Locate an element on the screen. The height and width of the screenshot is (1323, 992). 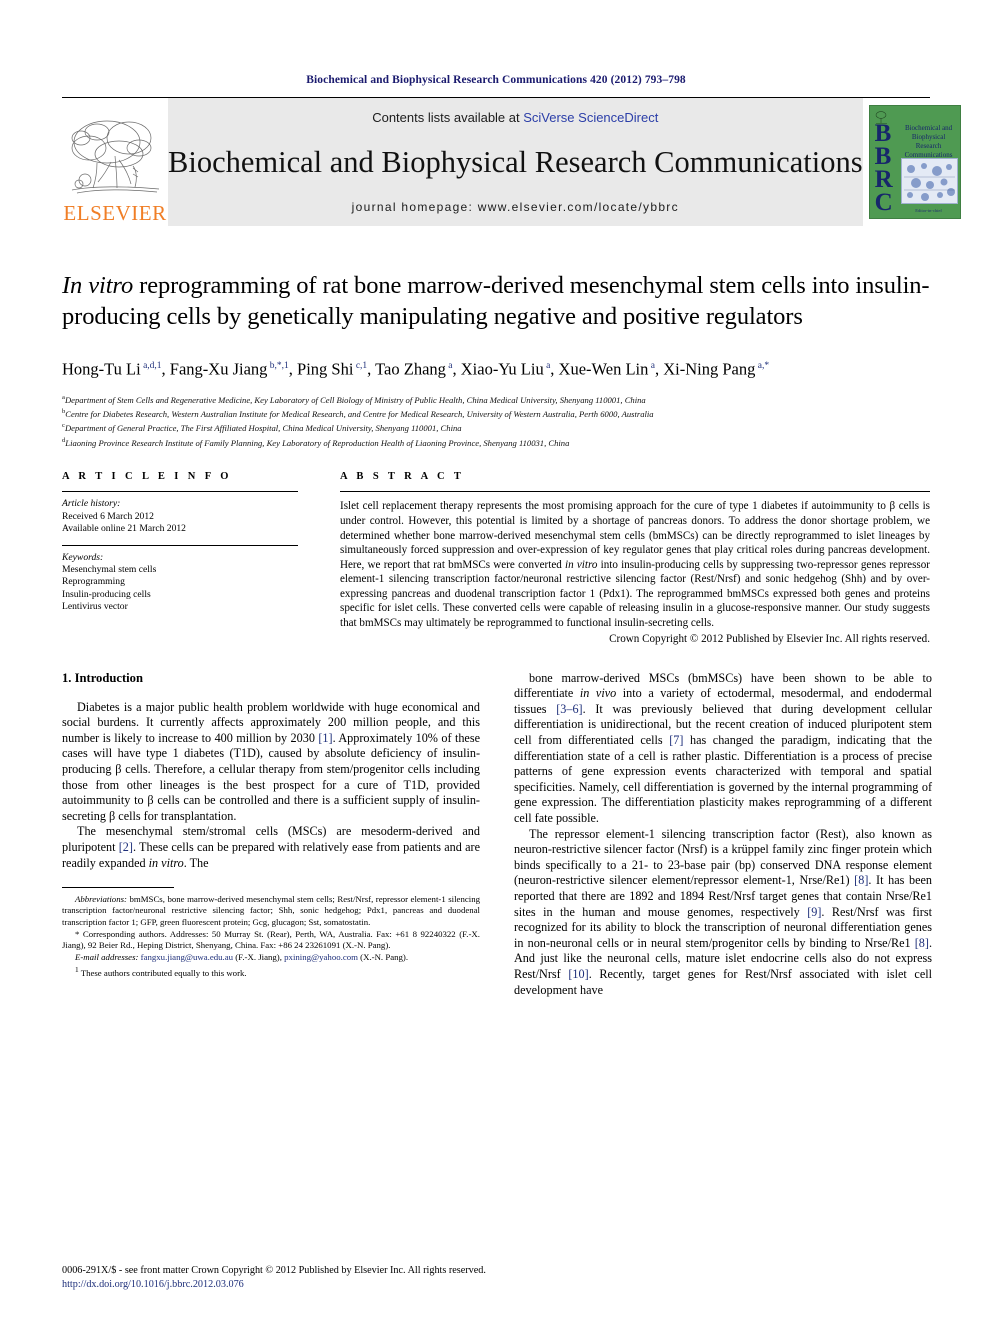
title-italic-lead: In vitro is located at coordinates (98, 285).